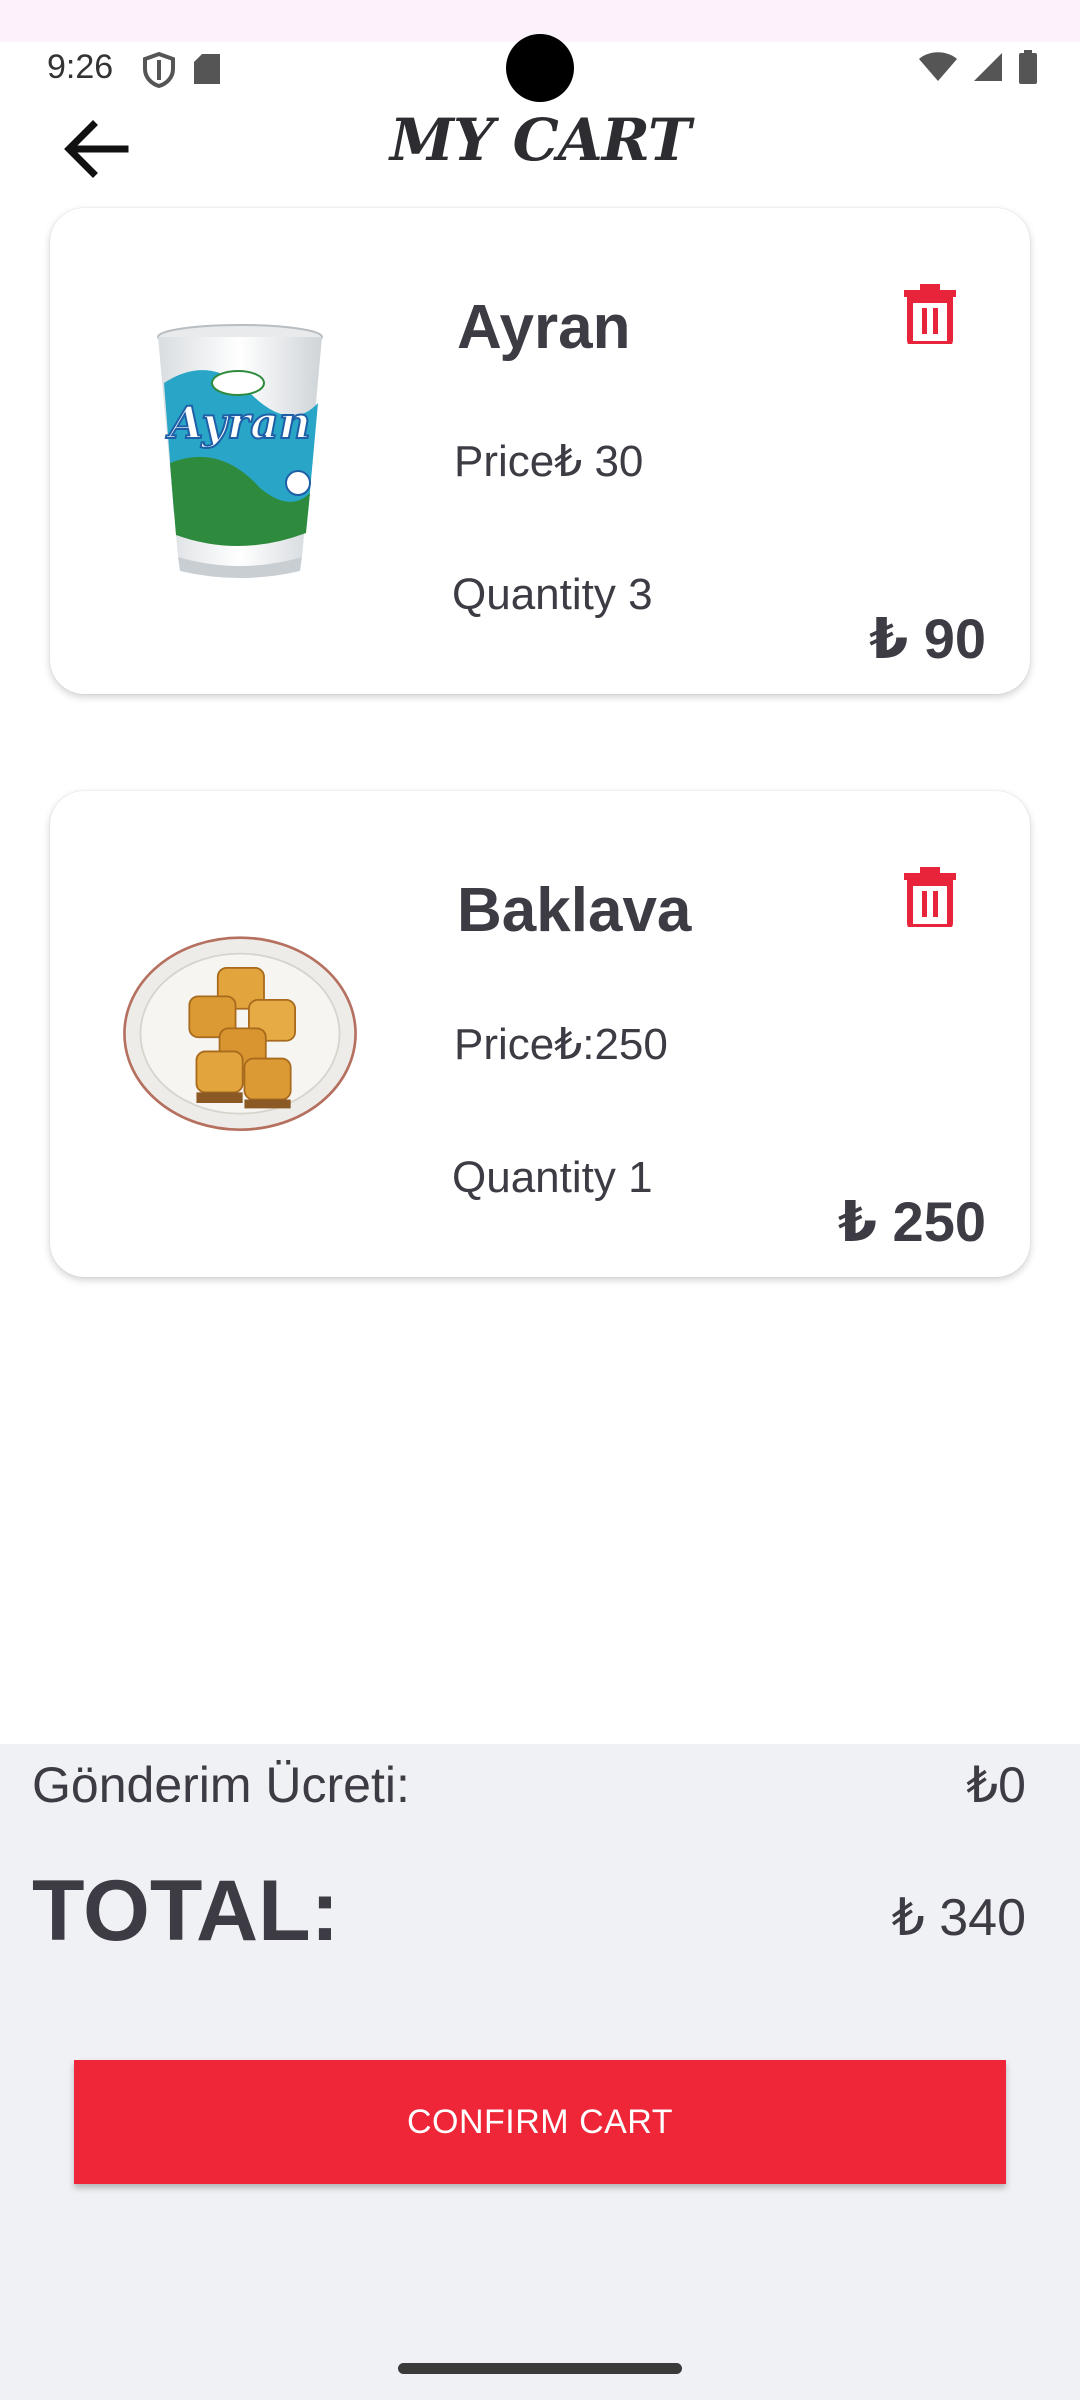  Describe the element at coordinates (540, 2368) in the screenshot. I see `gesture-bar` at that location.